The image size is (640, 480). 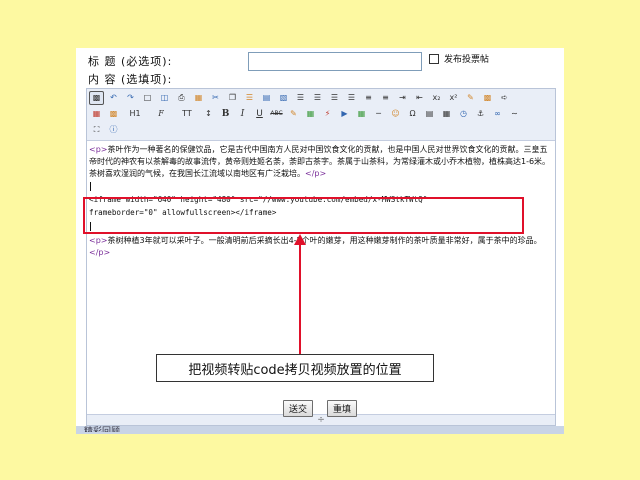 I want to click on poll-label: 发布投票帖, so click(x=467, y=60).